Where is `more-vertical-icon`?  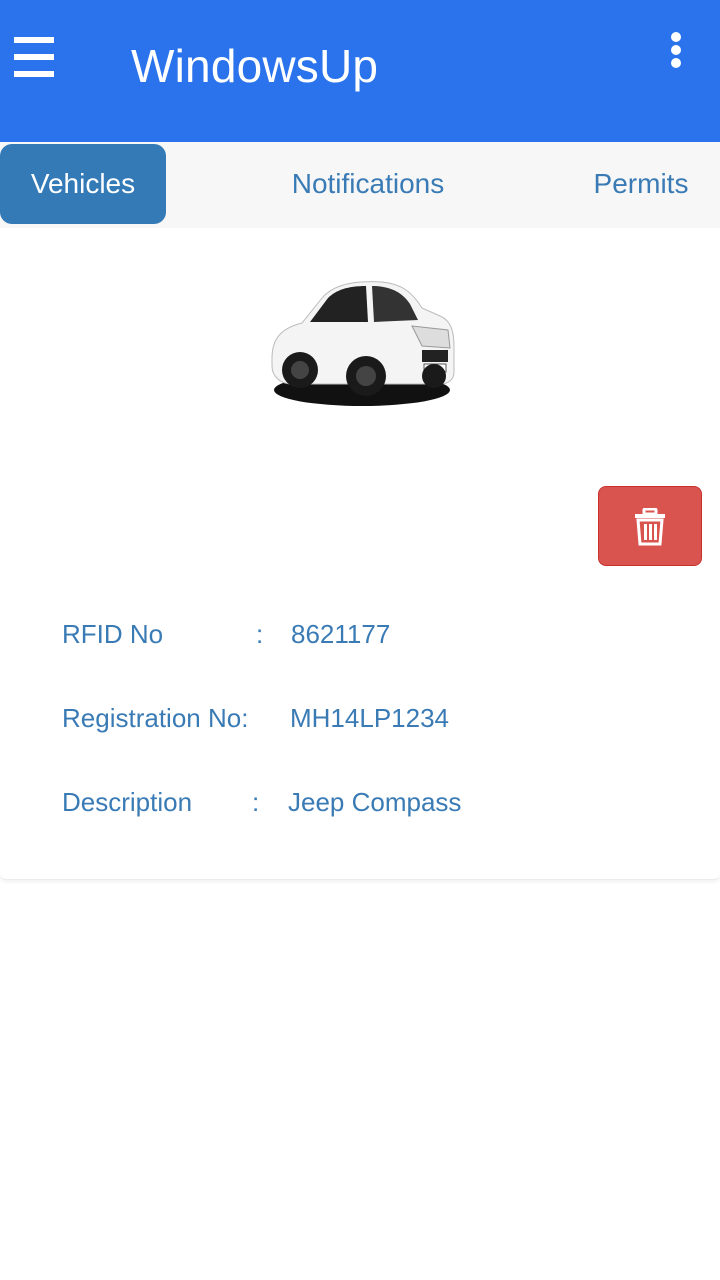 more-vertical-icon is located at coordinates (677, 52).